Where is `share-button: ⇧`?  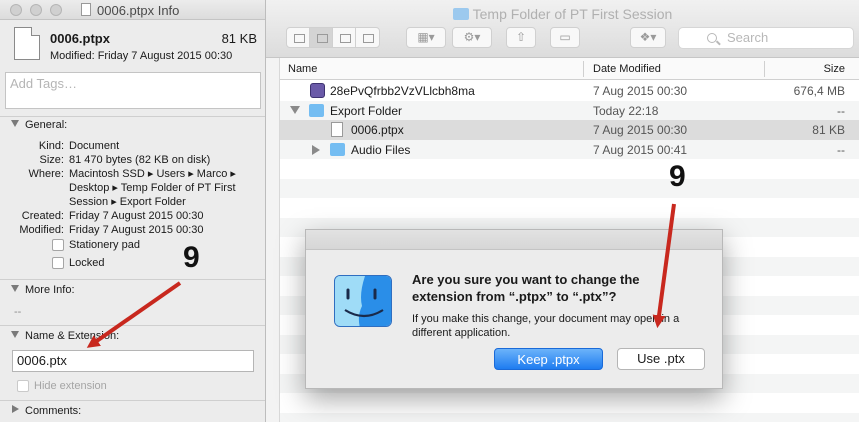 share-button: ⇧ is located at coordinates (521, 37).